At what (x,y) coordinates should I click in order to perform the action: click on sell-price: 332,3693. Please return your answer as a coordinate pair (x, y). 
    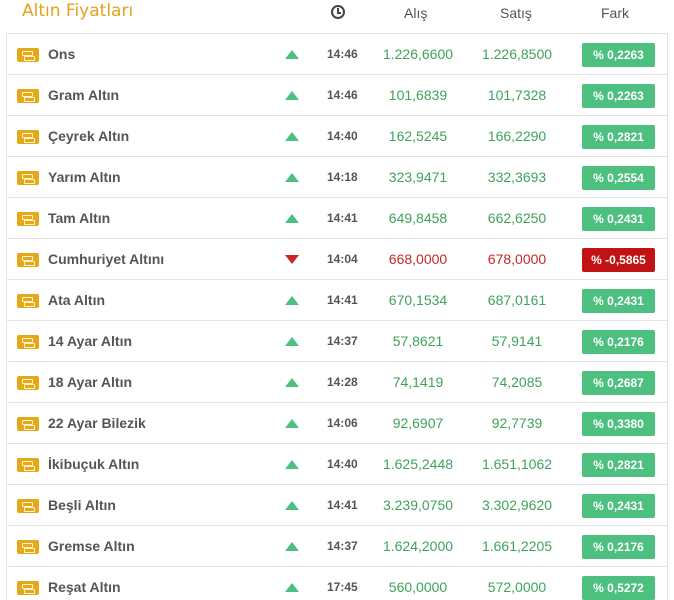
    Looking at the image, I should click on (517, 177).